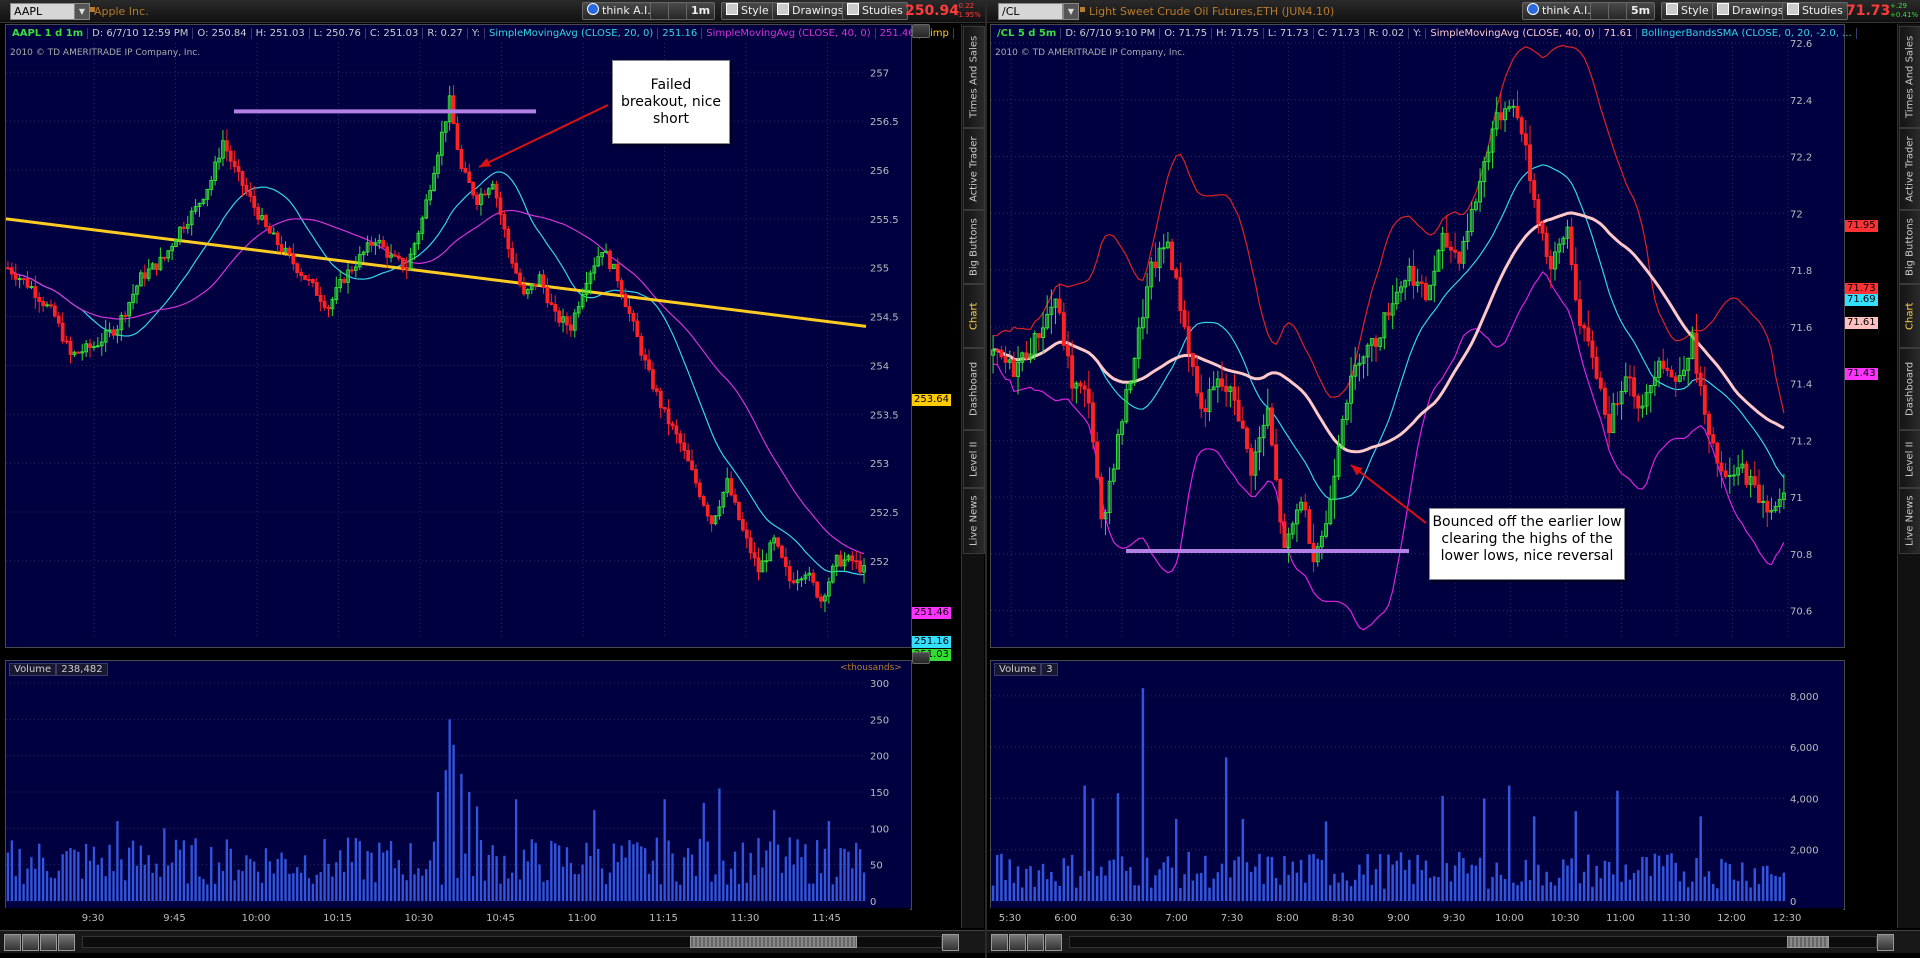 The image size is (1920, 958). Describe the element at coordinates (701, 11) in the screenshot. I see `timeframe-button: 1m` at that location.